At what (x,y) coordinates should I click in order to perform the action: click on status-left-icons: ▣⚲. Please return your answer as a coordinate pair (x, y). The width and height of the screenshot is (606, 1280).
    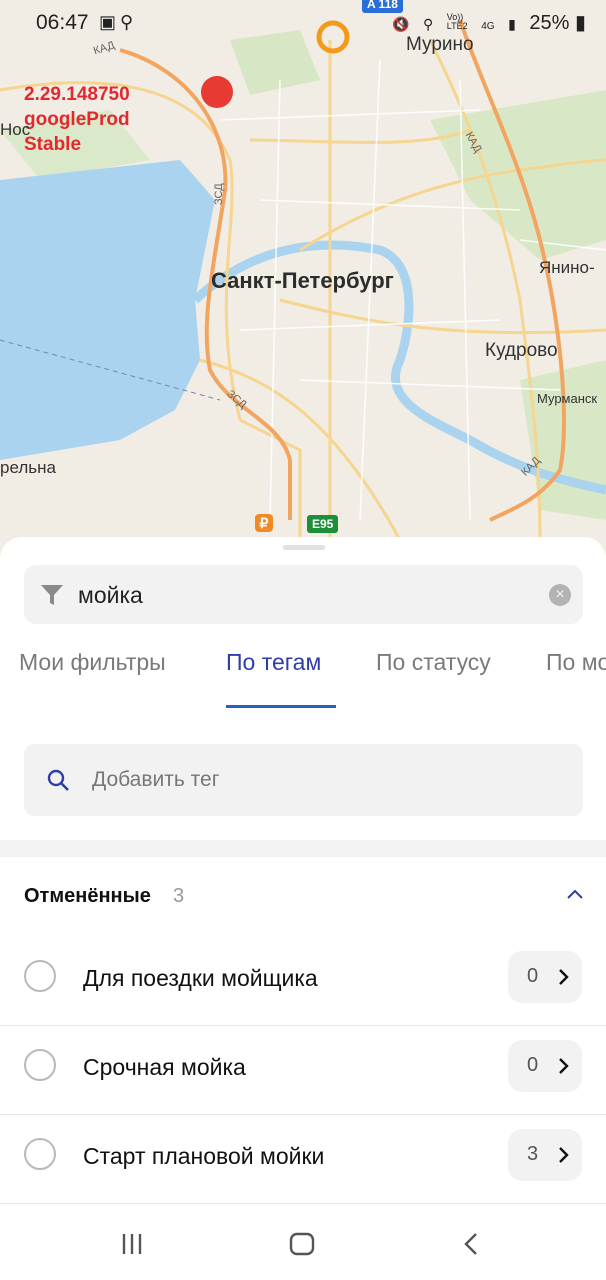
    Looking at the image, I should click on (118, 22).